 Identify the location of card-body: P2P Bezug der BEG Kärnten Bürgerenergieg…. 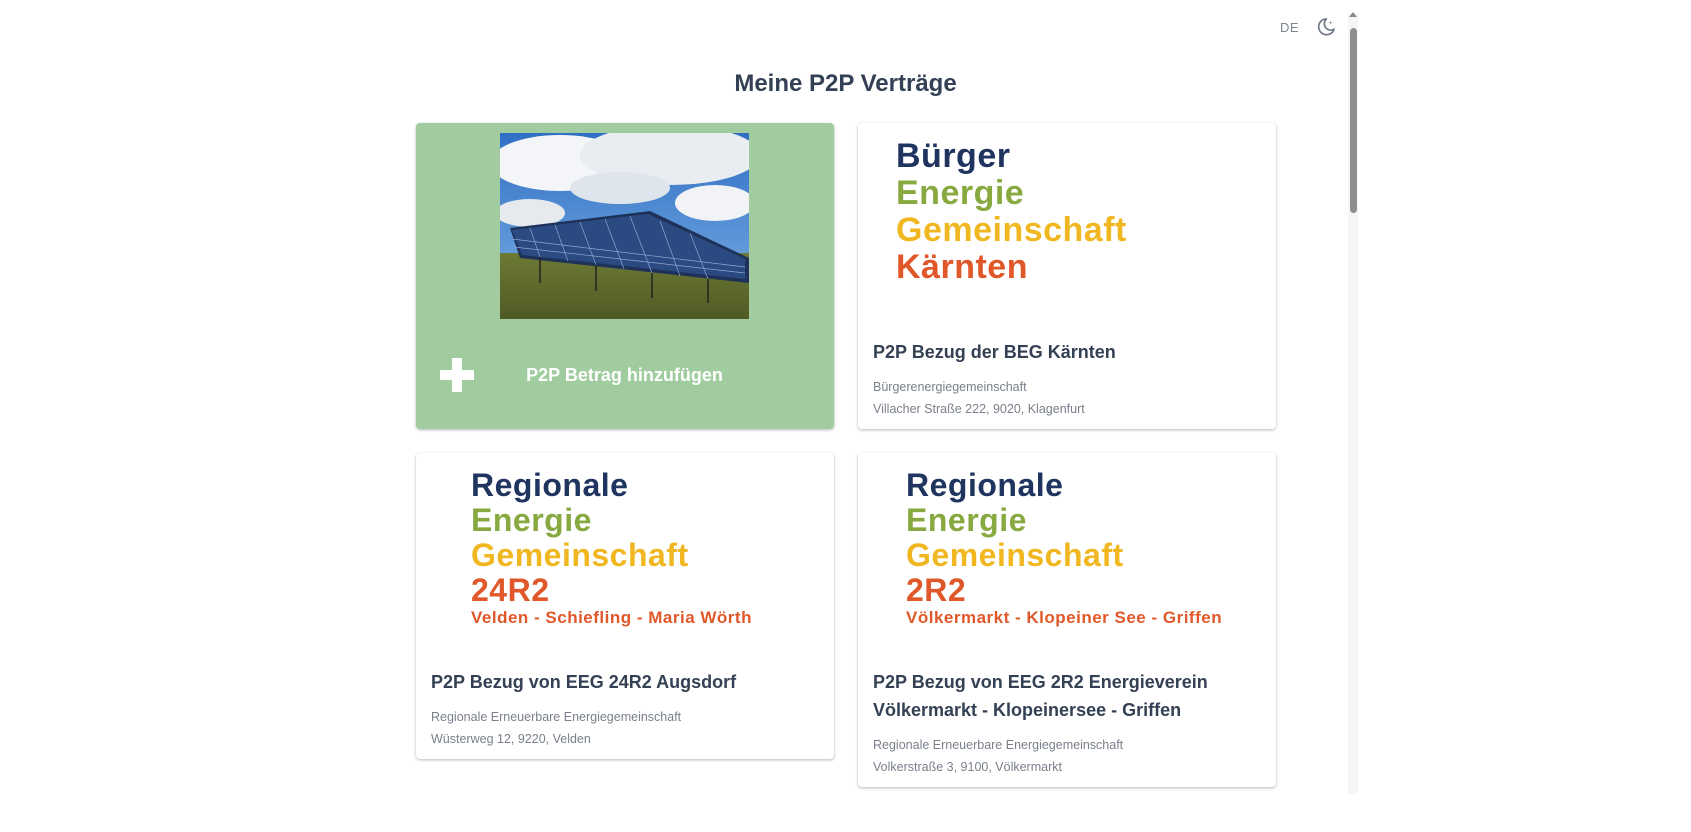
(1067, 379).